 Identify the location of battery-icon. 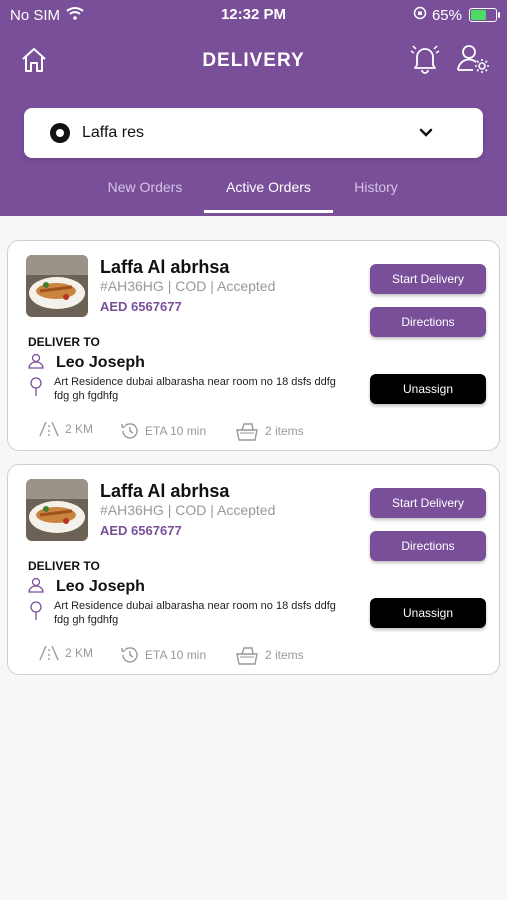
(484, 15).